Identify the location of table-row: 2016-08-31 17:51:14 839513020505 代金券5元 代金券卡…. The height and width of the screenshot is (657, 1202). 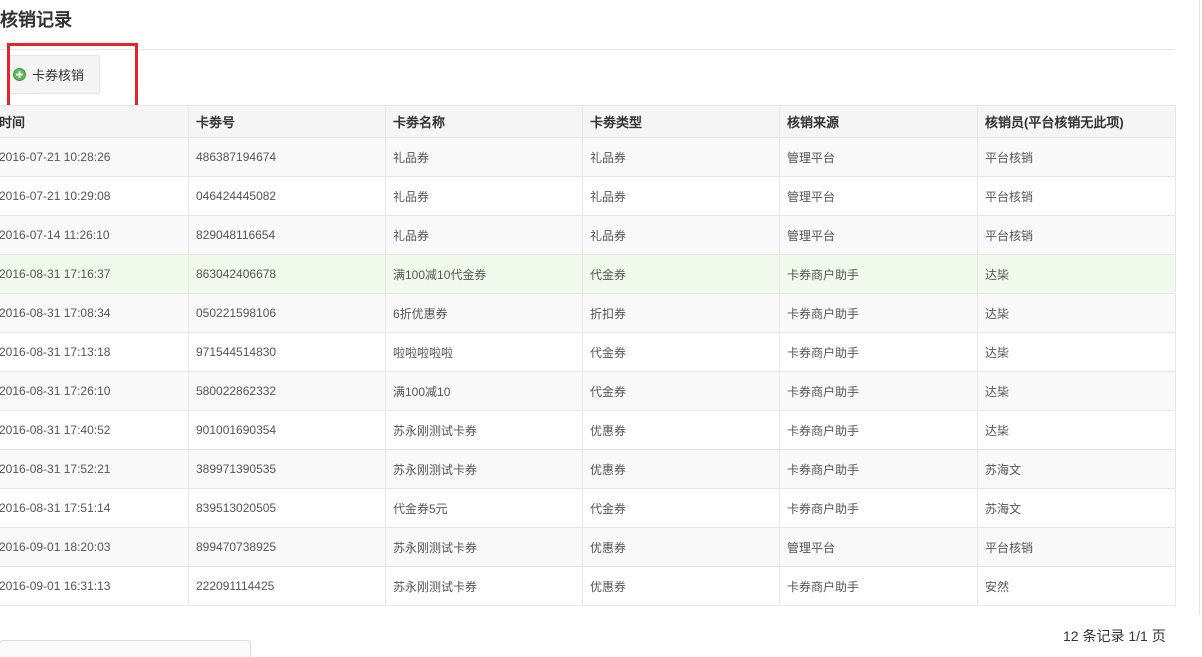
(588, 508).